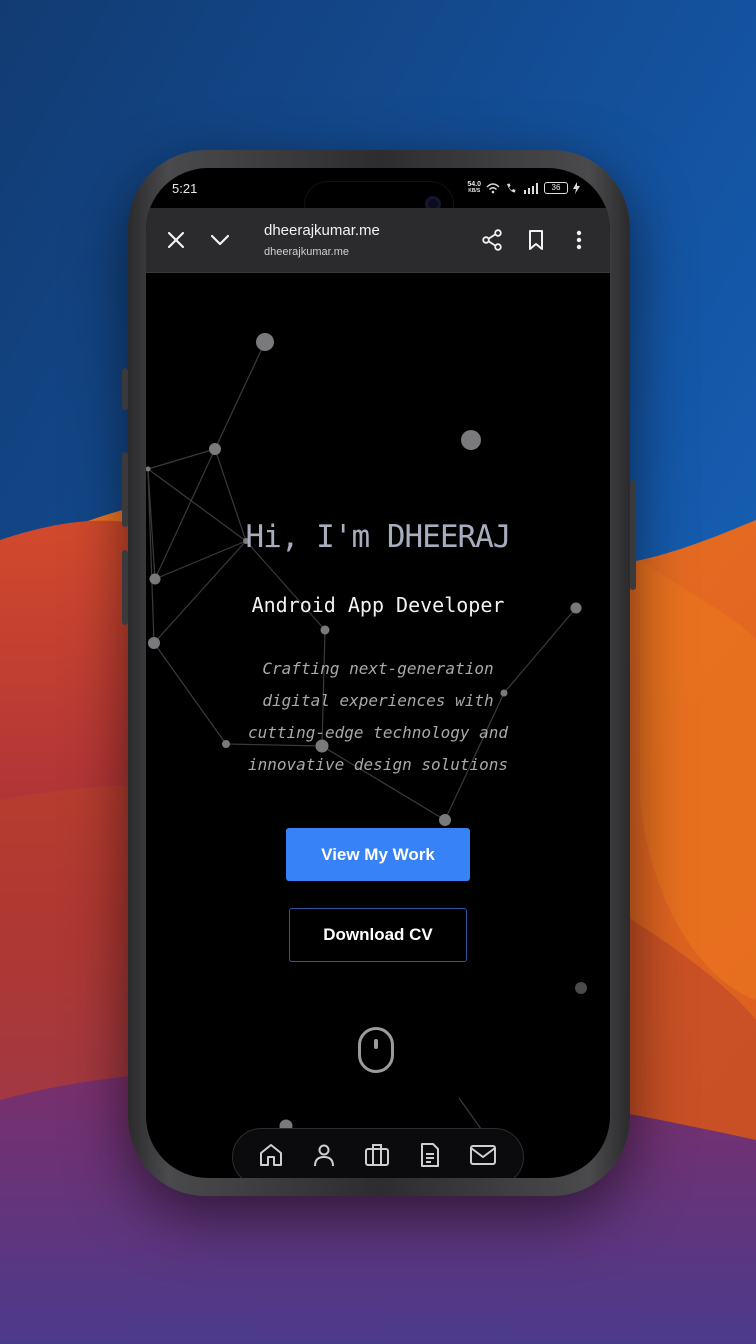 The image size is (756, 1344). What do you see at coordinates (185, 188) in the screenshot?
I see `status-time: 5:21` at bounding box center [185, 188].